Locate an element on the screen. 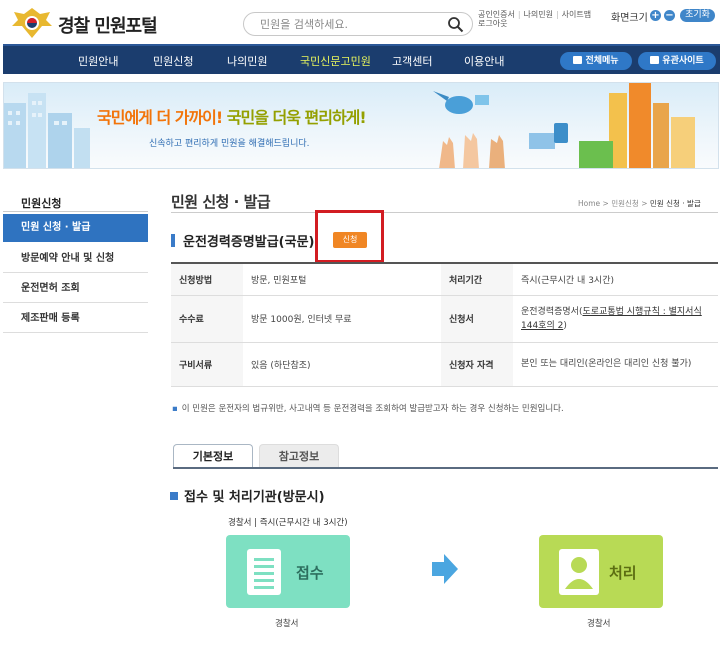  tab-reference-info: 참고정보 is located at coordinates (299, 456).